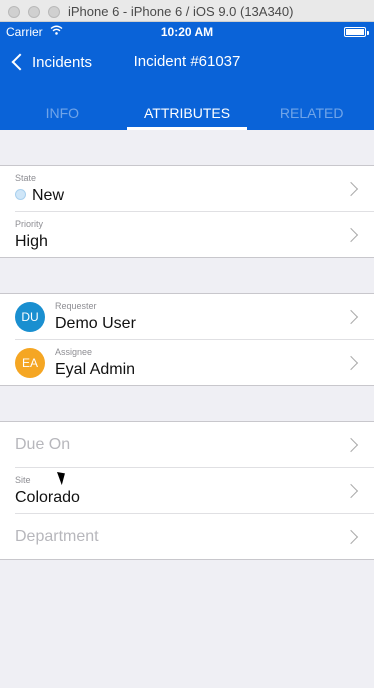 Image resolution: width=374 pixels, height=688 pixels. What do you see at coordinates (34, 12) in the screenshot?
I see `minimize-window-button` at bounding box center [34, 12].